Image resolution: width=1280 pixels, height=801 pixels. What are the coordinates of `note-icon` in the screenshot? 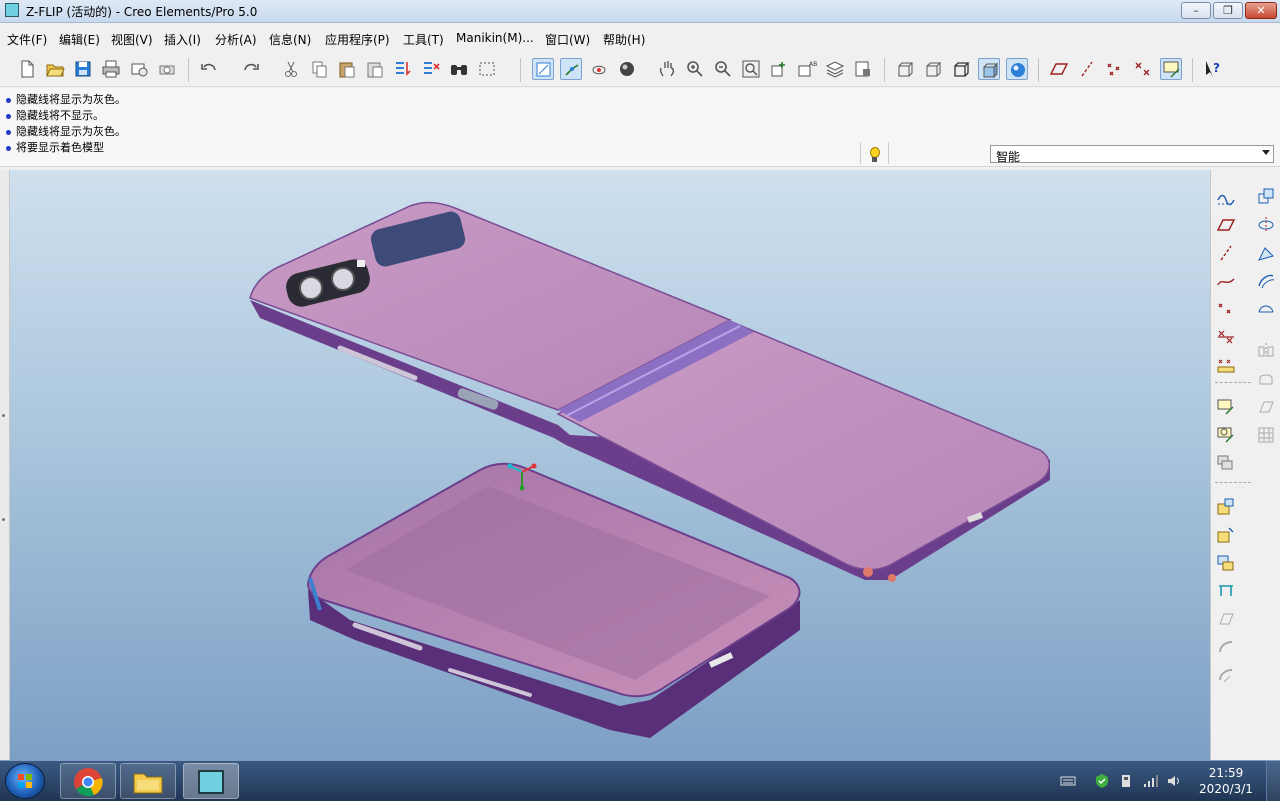 It's located at (1226, 407).